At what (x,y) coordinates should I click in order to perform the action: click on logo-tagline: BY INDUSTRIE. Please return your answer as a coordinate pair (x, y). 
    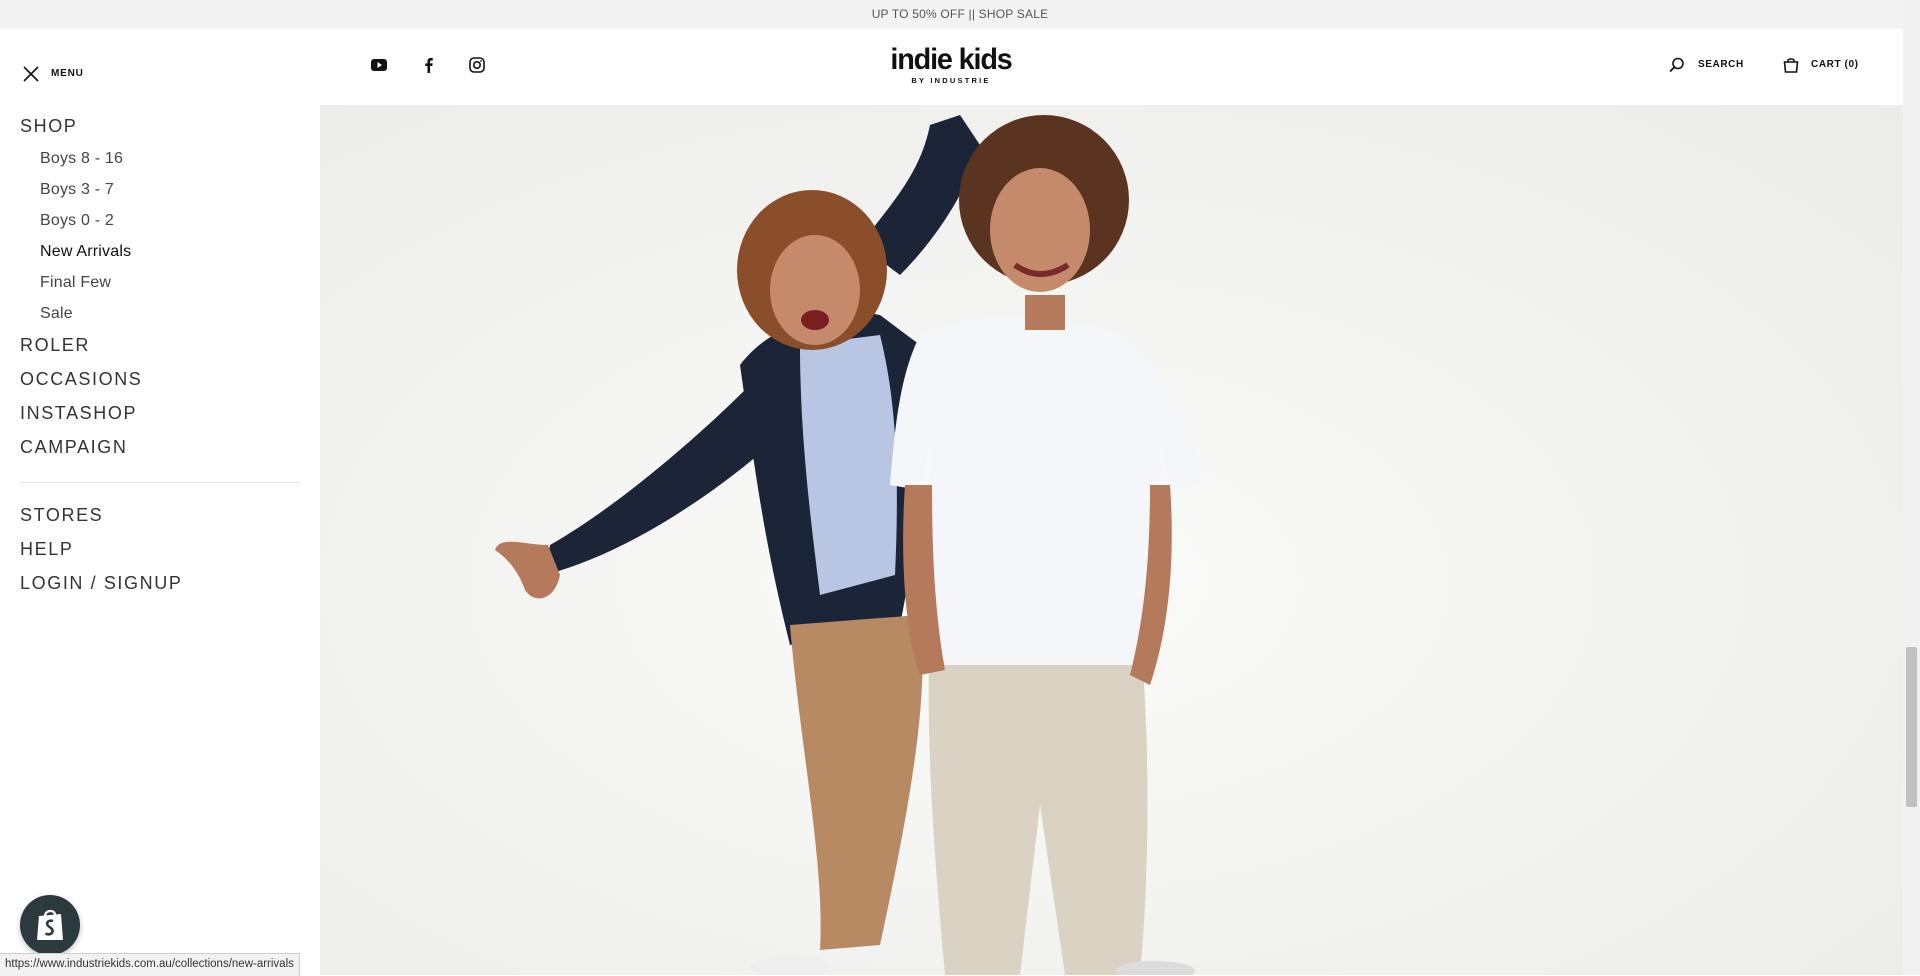
    Looking at the image, I should click on (951, 80).